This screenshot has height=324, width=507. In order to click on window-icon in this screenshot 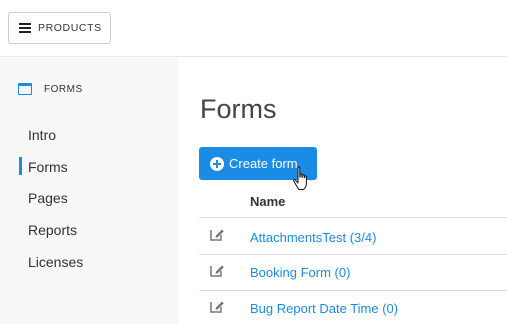, I will do `click(25, 89)`.